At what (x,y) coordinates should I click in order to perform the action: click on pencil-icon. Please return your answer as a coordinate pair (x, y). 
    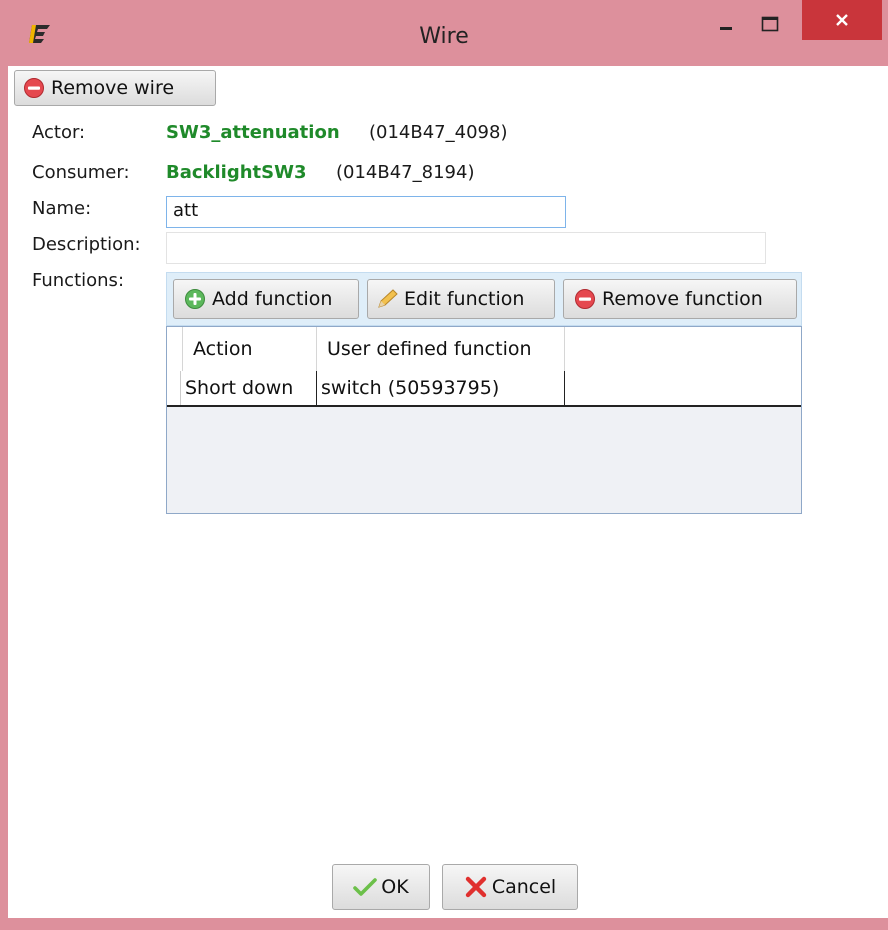
    Looking at the image, I should click on (388, 298).